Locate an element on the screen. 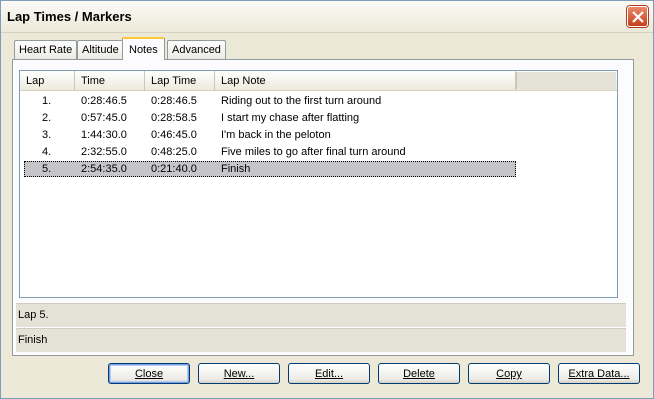  lap-number: 3. is located at coordinates (47, 135).